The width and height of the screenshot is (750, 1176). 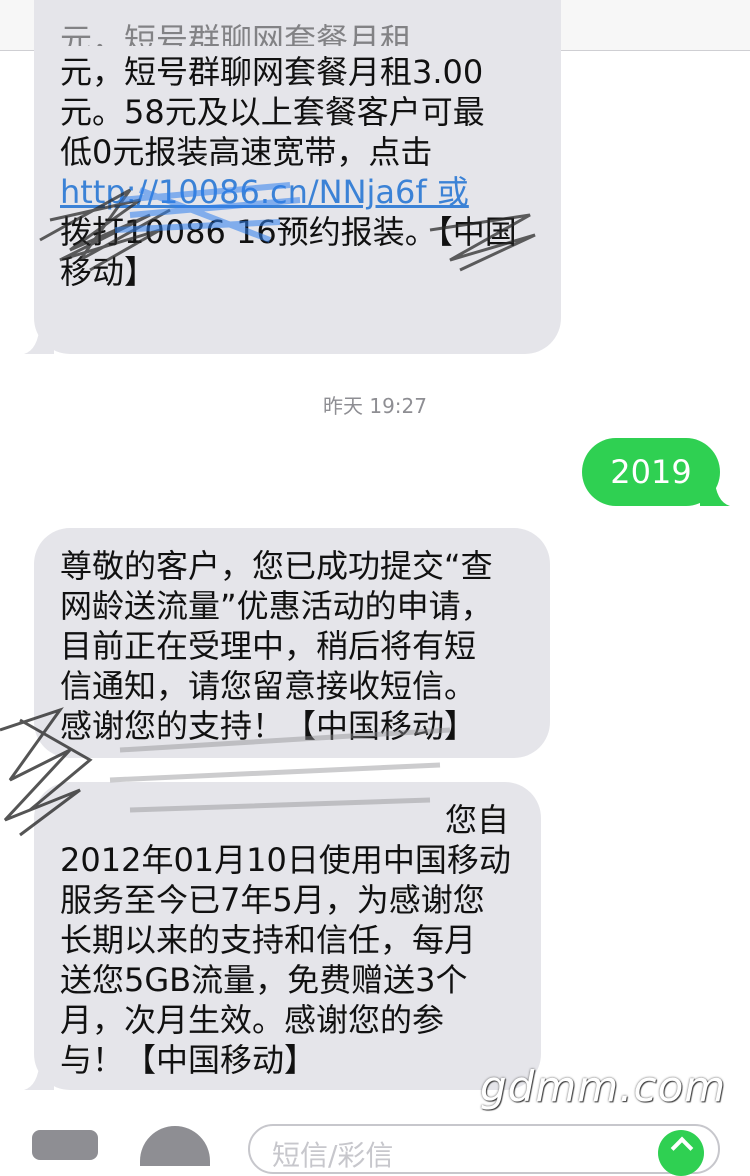 I want to click on watermark: gdmm.com, so click(x=603, y=1086).